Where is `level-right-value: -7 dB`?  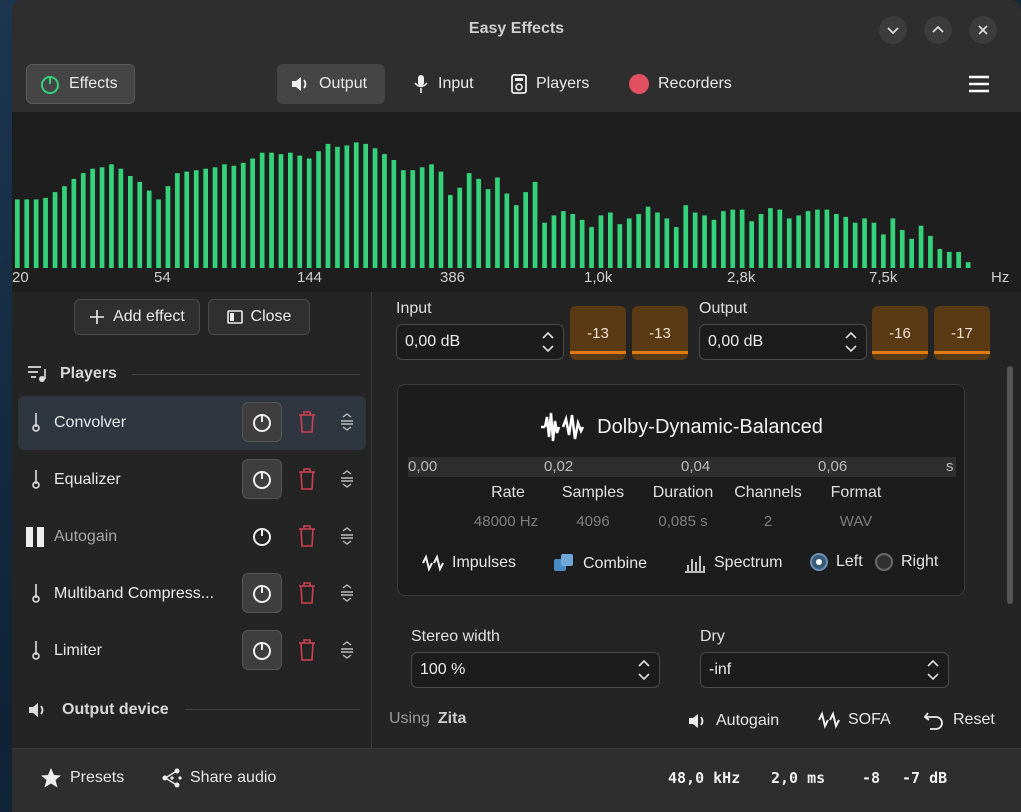
level-right-value: -7 dB is located at coordinates (925, 778).